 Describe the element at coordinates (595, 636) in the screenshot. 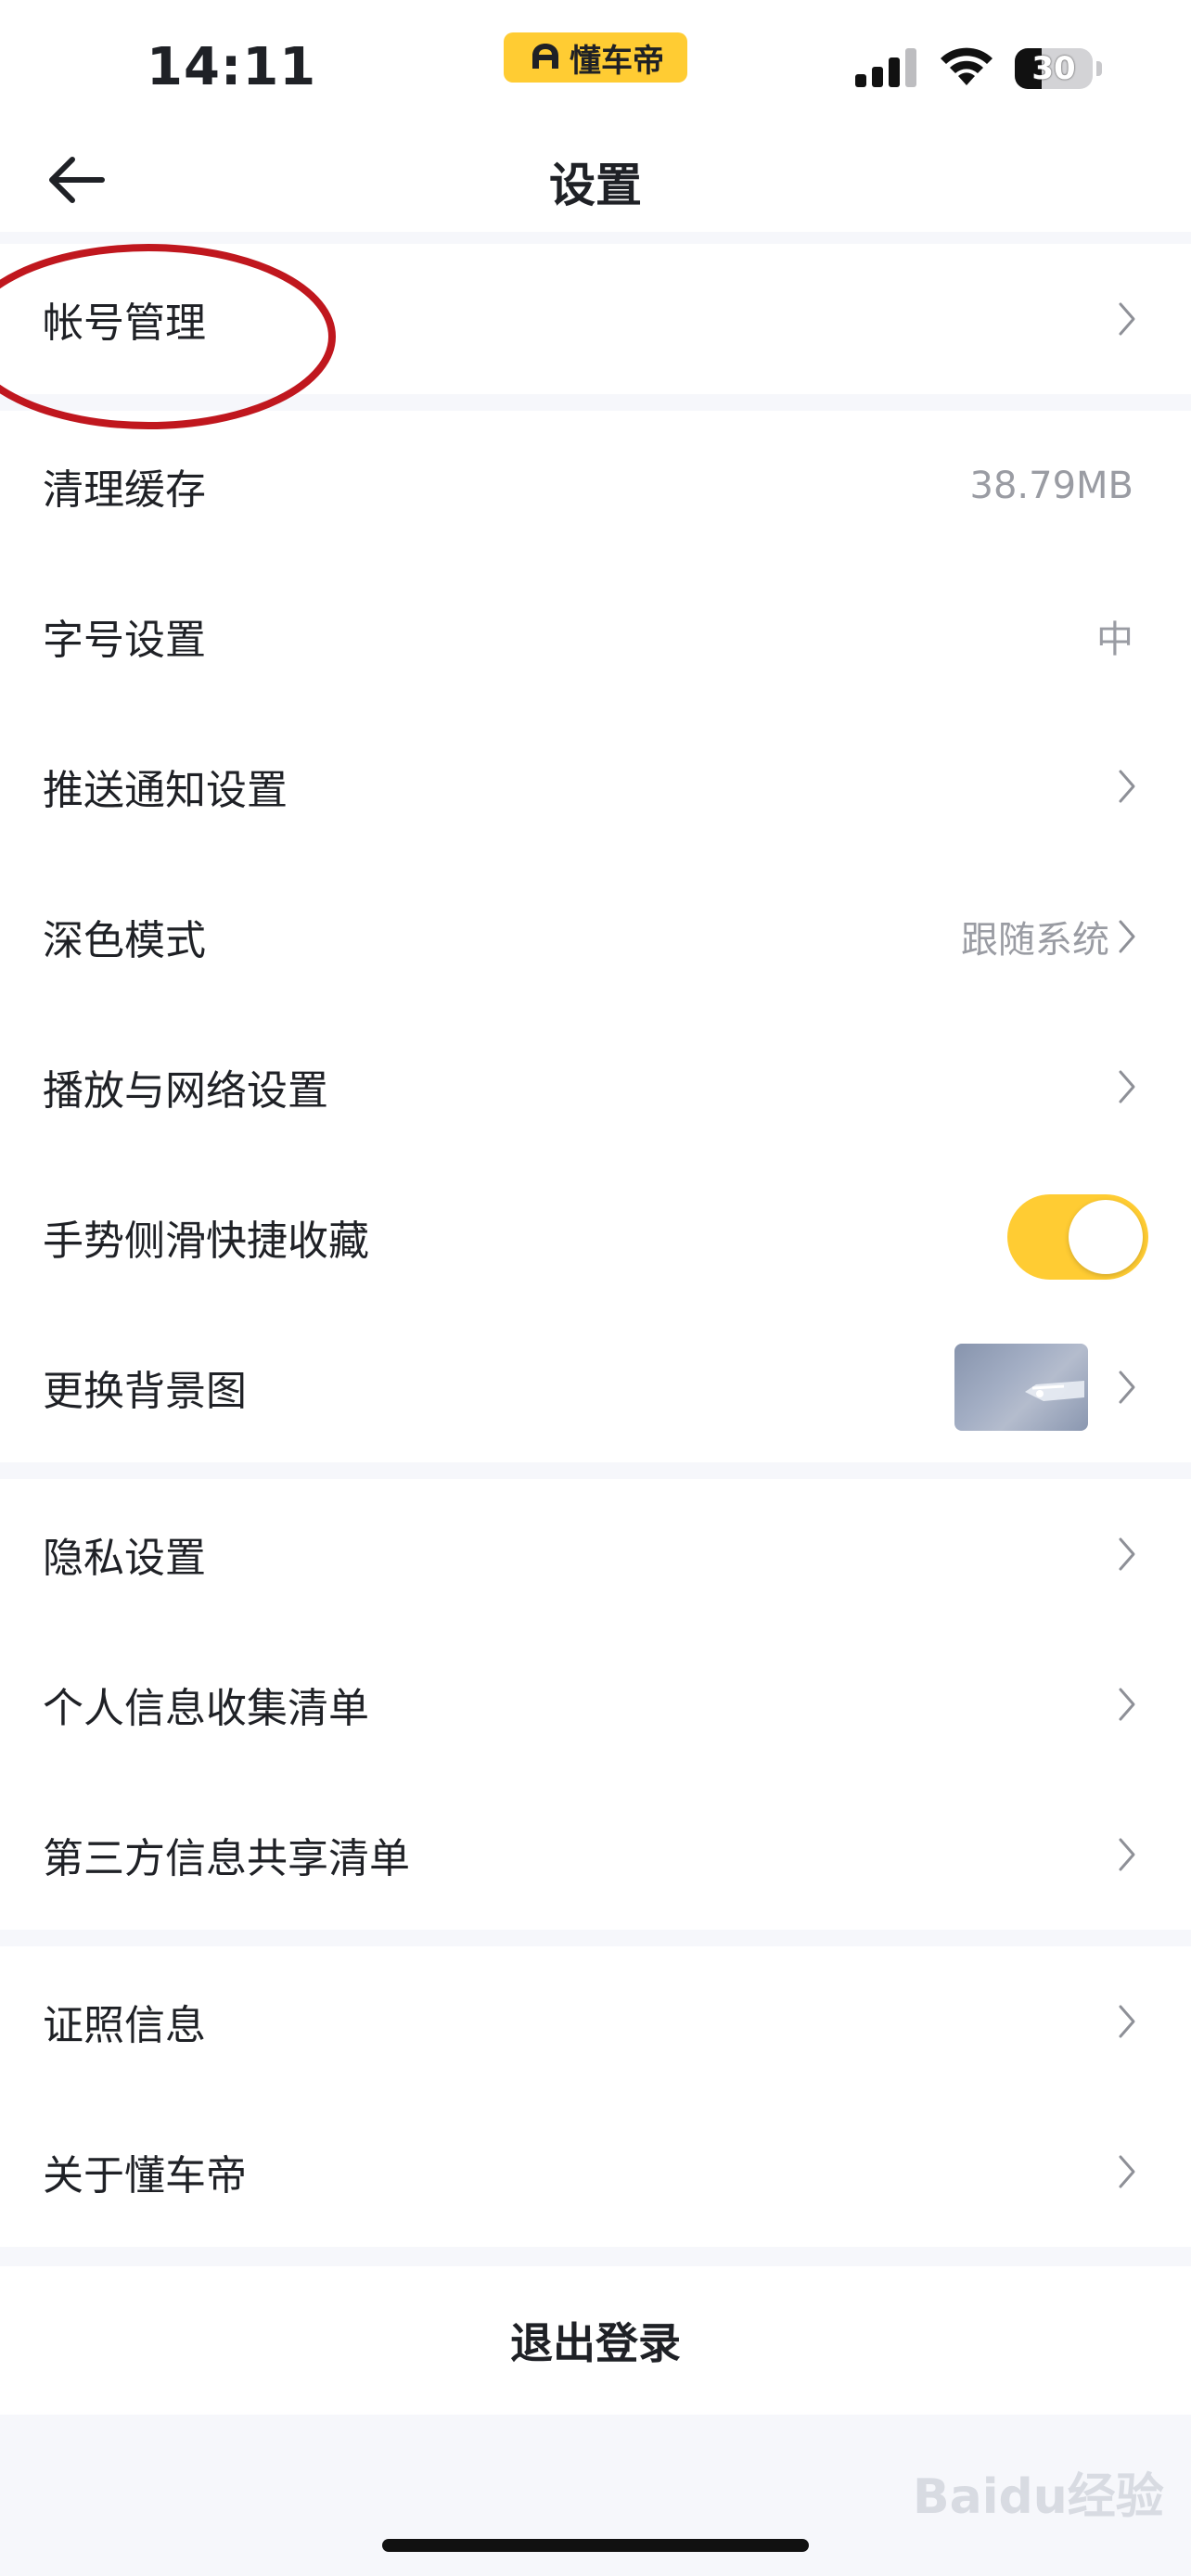

I see `settings-item-font-size: 字号设置 中` at that location.